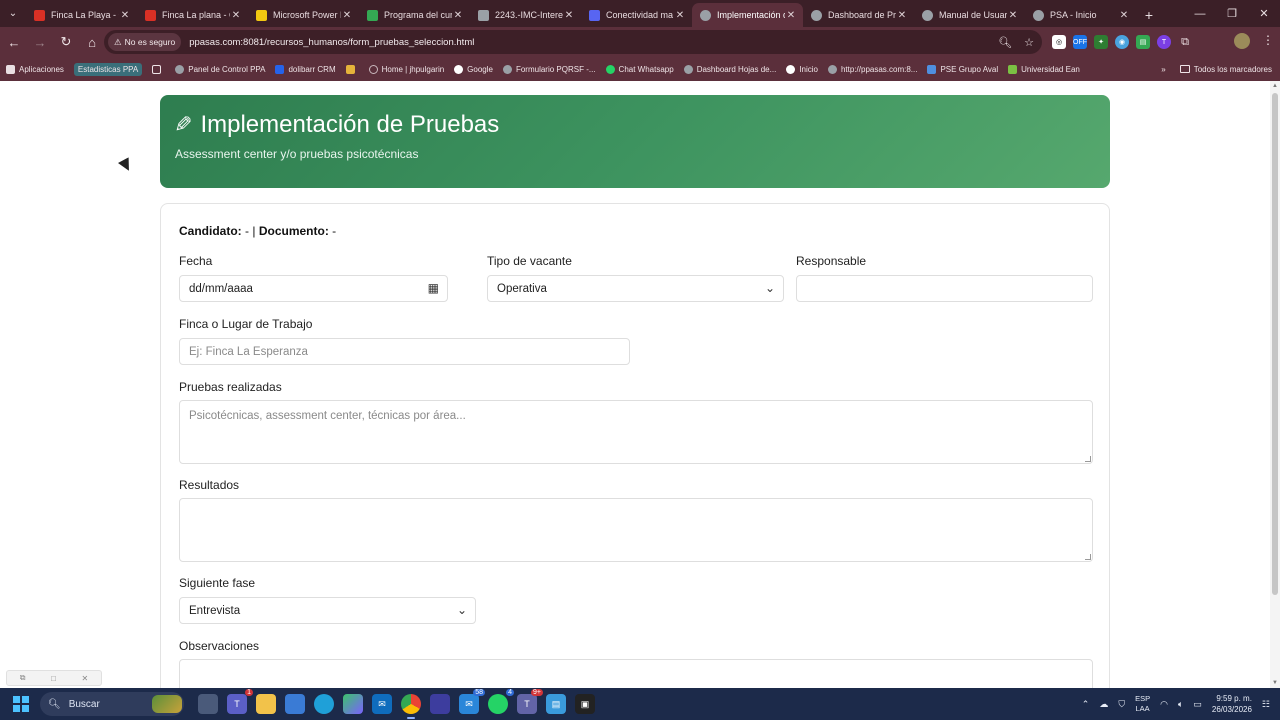  Describe the element at coordinates (208, 704) in the screenshot. I see `task-view-icon` at that location.